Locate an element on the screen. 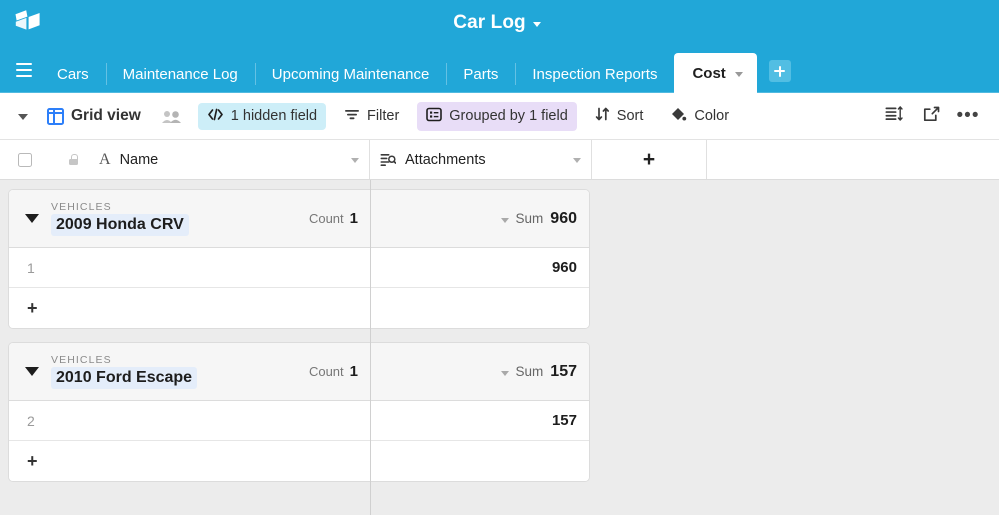 The height and width of the screenshot is (515, 999). airtable-cube-icon is located at coordinates (28, 23).